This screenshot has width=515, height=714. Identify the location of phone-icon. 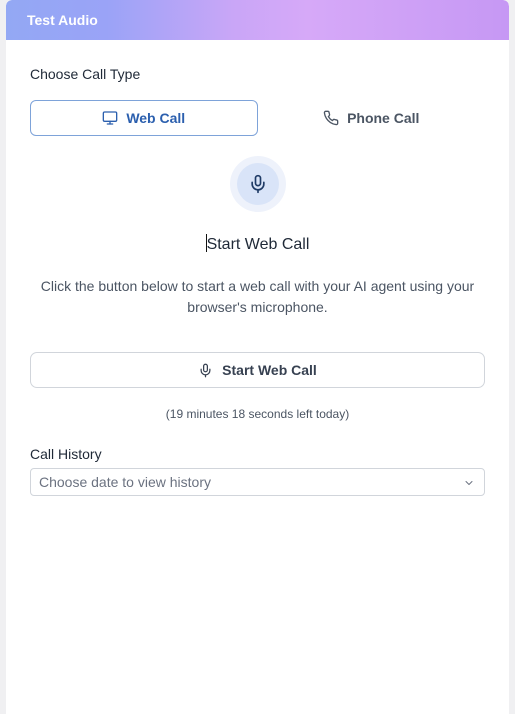
(331, 118).